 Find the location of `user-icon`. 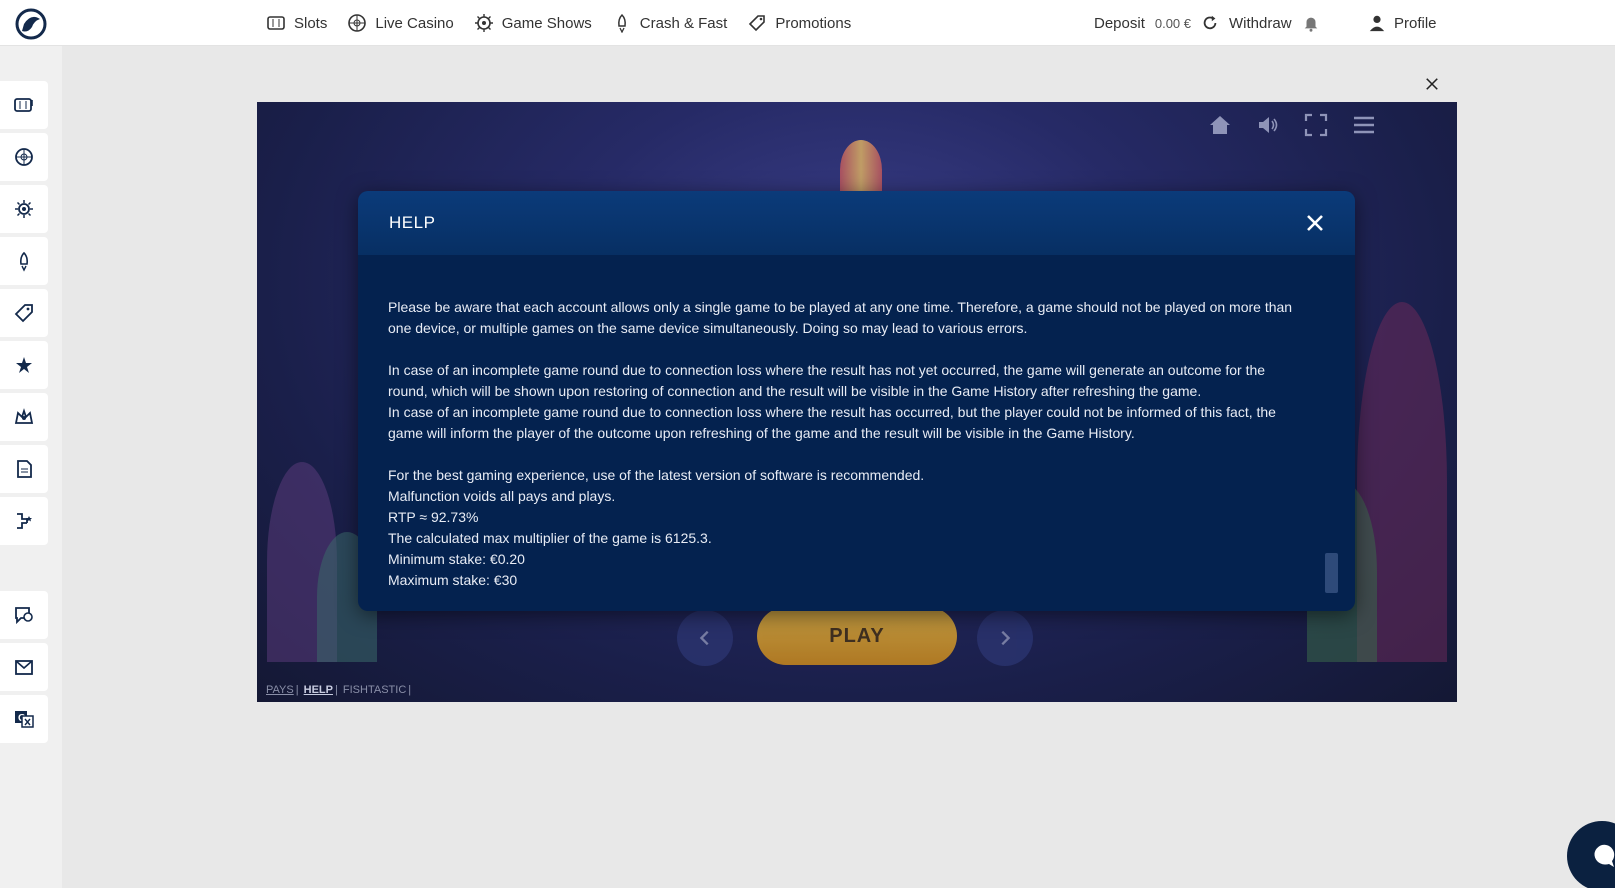

user-icon is located at coordinates (1377, 23).